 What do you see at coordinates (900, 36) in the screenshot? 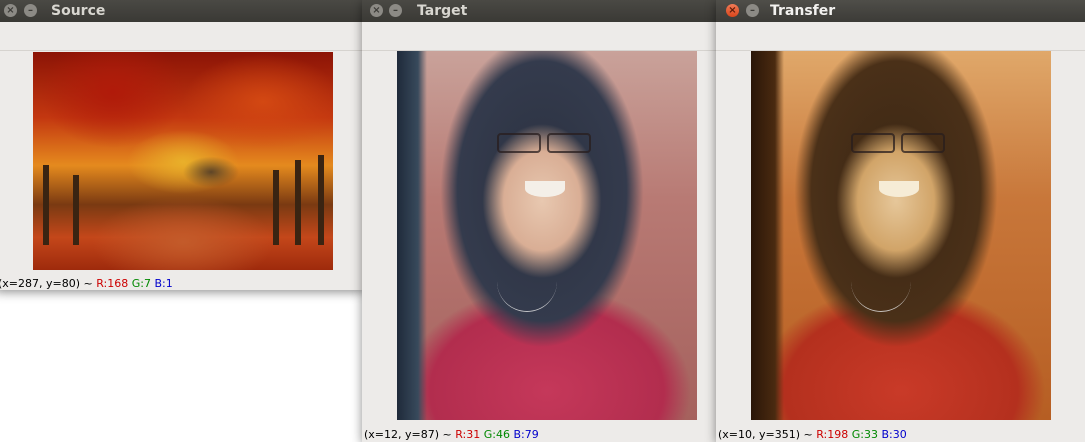
I see `transfer-toolbar` at bounding box center [900, 36].